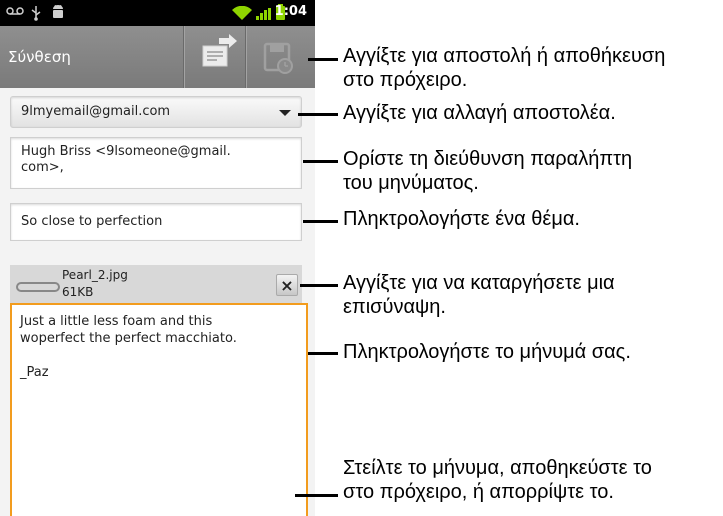 This screenshot has height=516, width=723. Describe the element at coordinates (128, 338) in the screenshot. I see `body-line: woperfect the perfect macchiato.` at that location.